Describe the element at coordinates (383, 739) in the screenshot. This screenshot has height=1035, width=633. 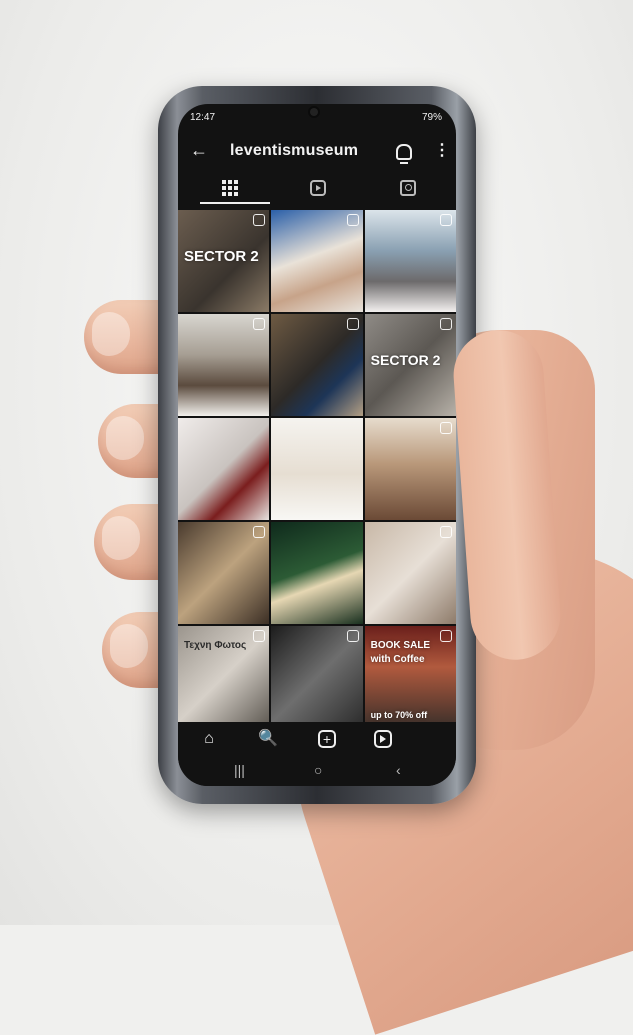
I see `reels-icon` at that location.